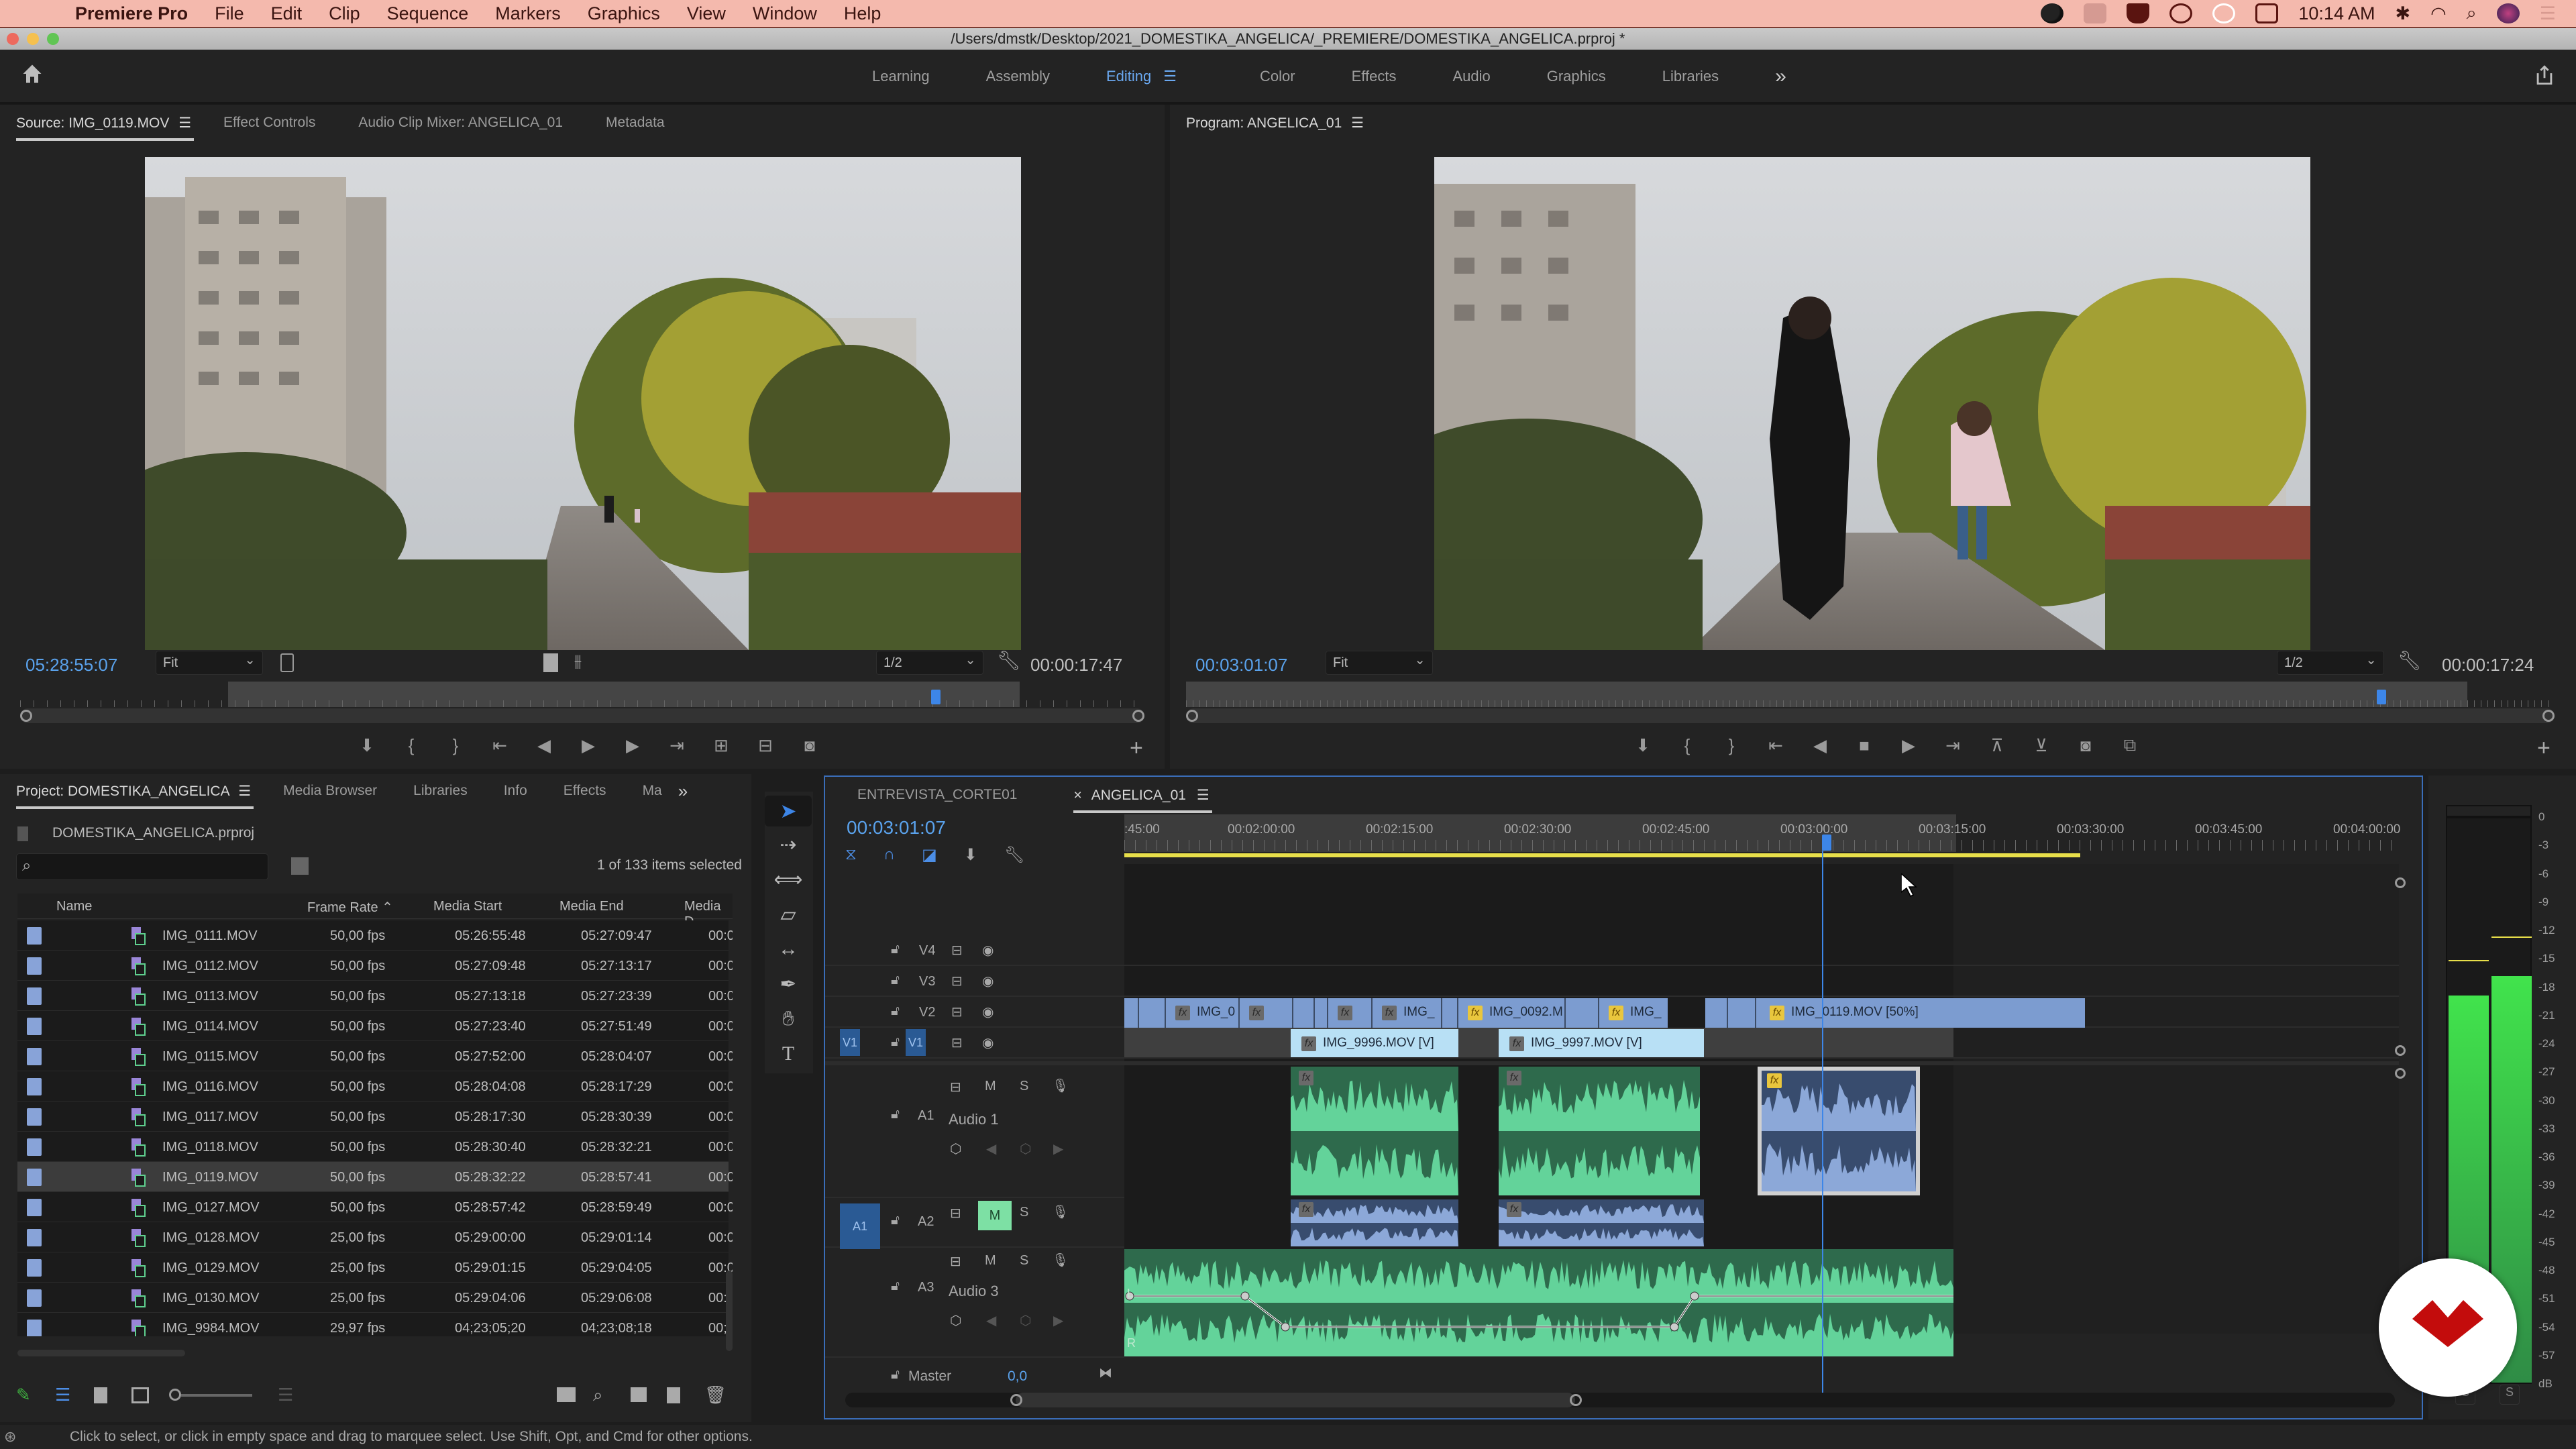 Image resolution: width=2576 pixels, height=1449 pixels. What do you see at coordinates (2052, 13) in the screenshot?
I see `obs-icon` at bounding box center [2052, 13].